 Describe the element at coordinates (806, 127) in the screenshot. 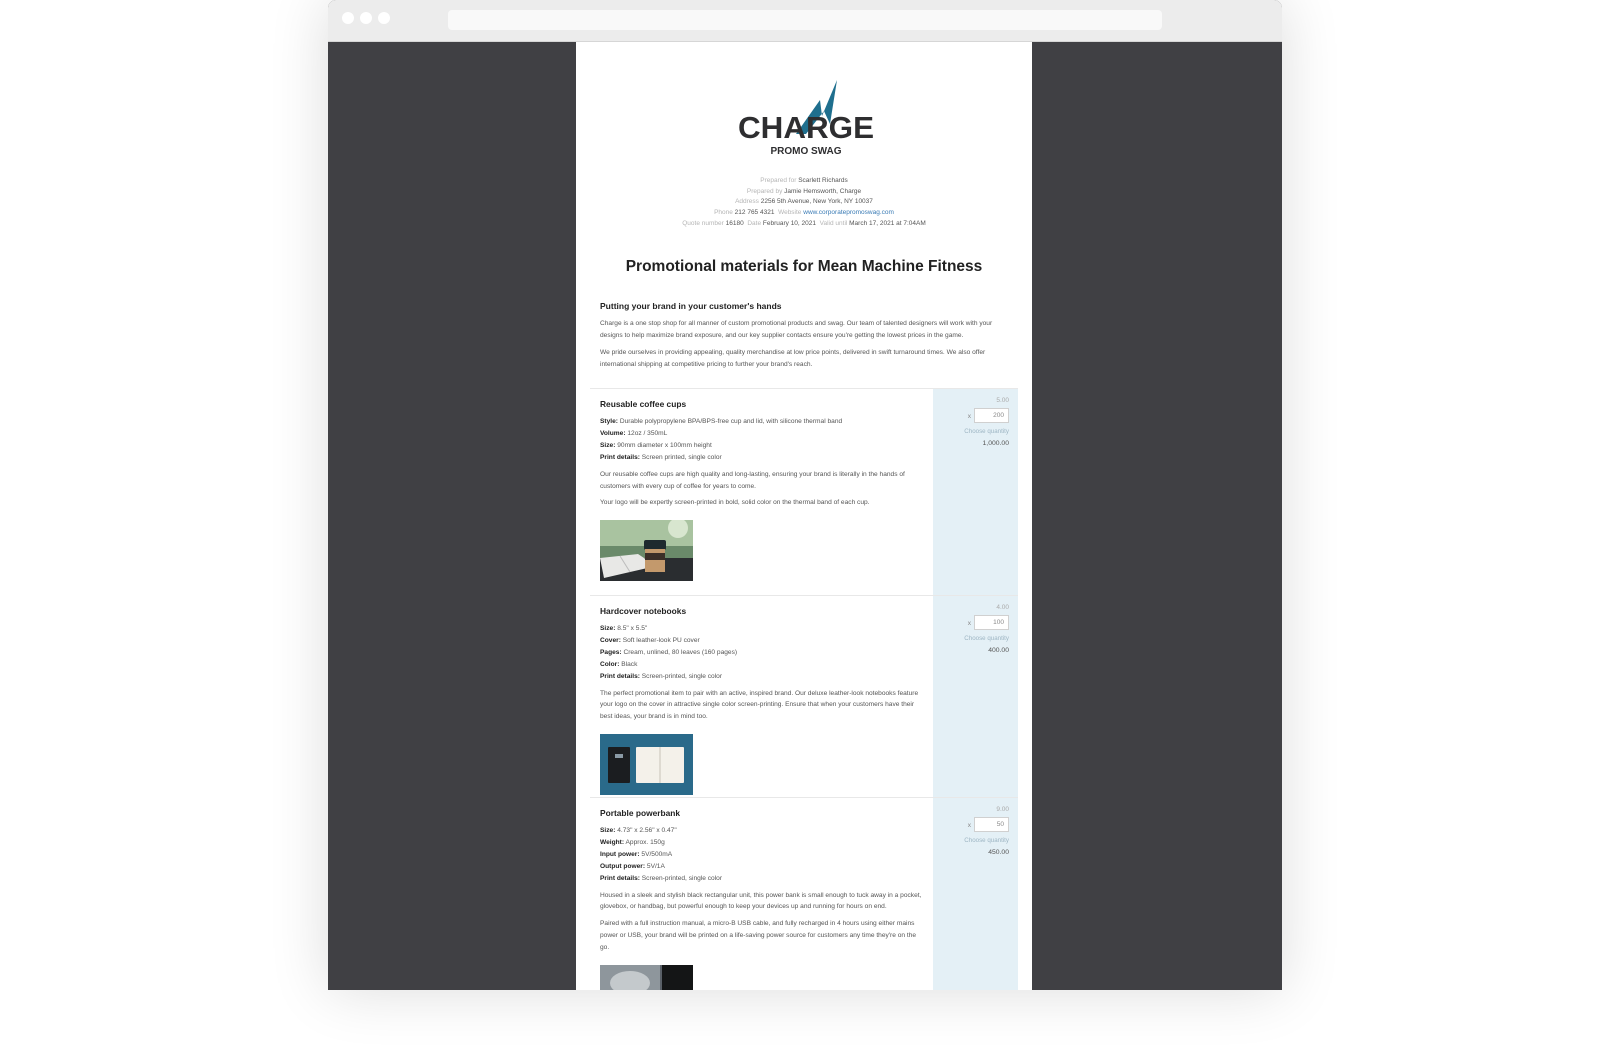

I see `logo-wordmark: CHARGE` at that location.